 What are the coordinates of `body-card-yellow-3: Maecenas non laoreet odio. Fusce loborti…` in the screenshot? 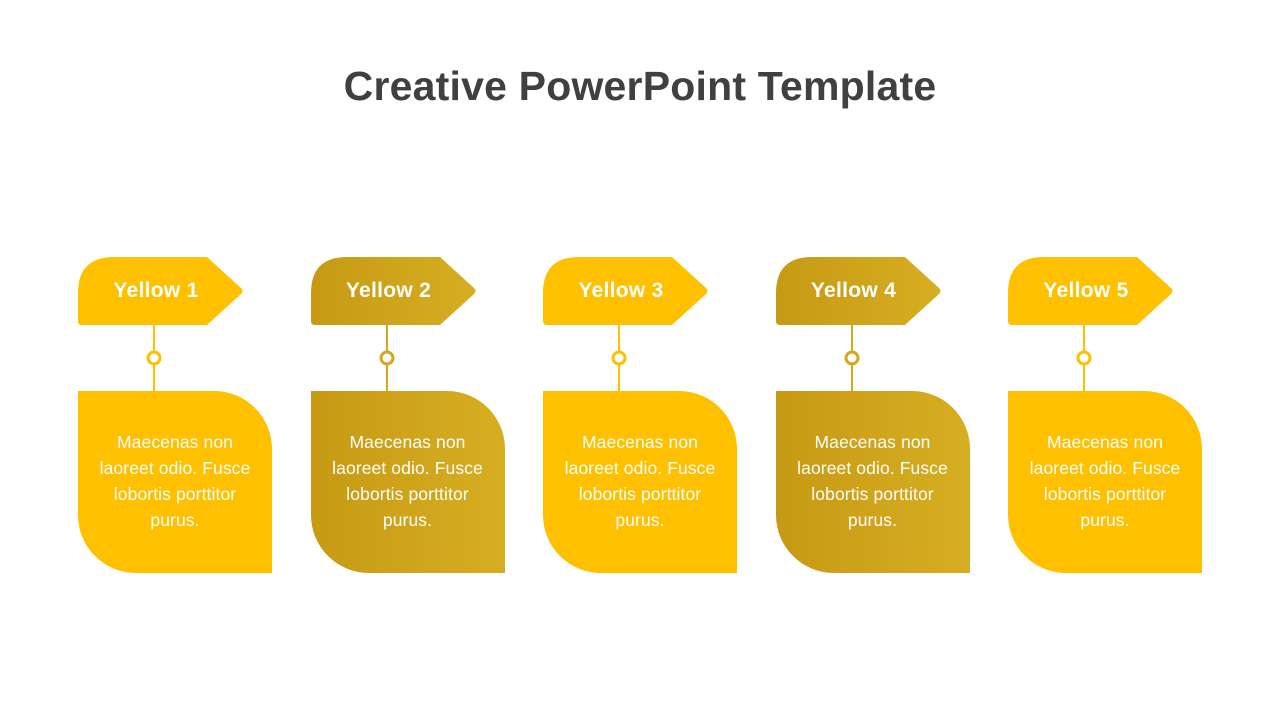 It's located at (640, 482).